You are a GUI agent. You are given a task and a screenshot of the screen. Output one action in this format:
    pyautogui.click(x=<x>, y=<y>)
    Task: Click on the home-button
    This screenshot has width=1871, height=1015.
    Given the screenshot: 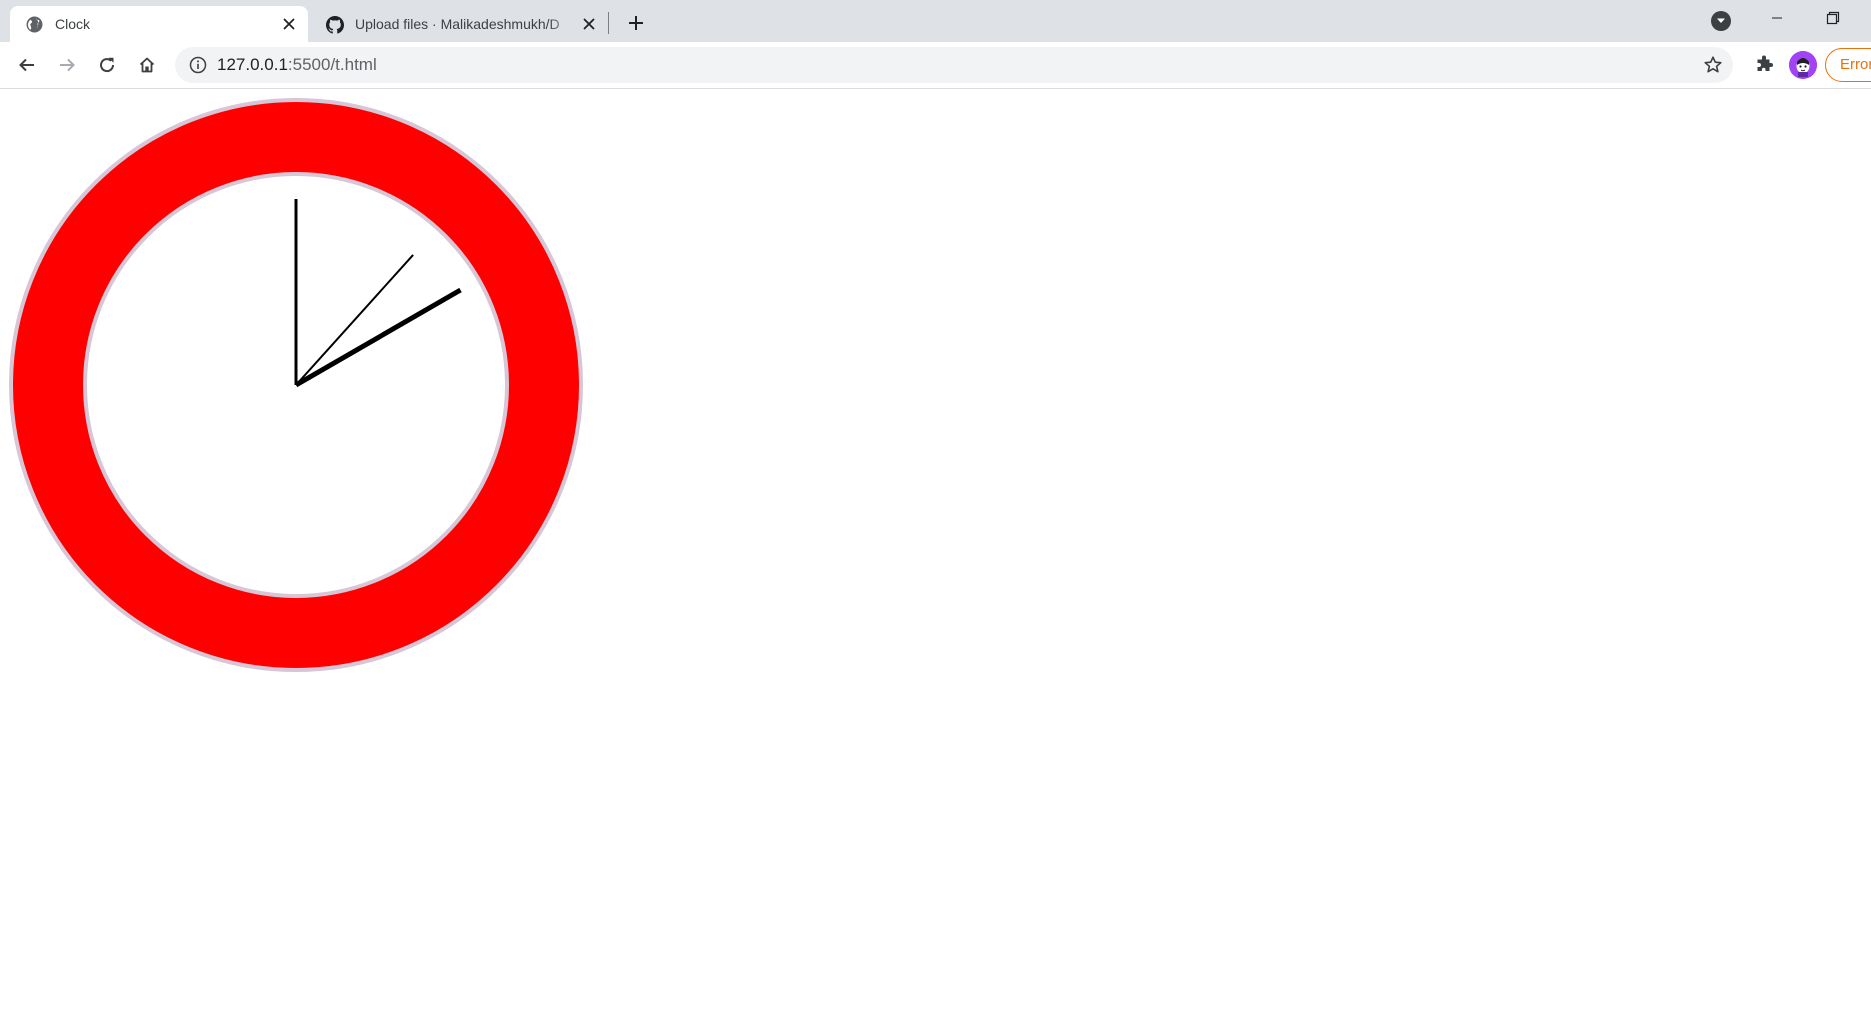 What is the action you would take?
    pyautogui.click(x=147, y=65)
    